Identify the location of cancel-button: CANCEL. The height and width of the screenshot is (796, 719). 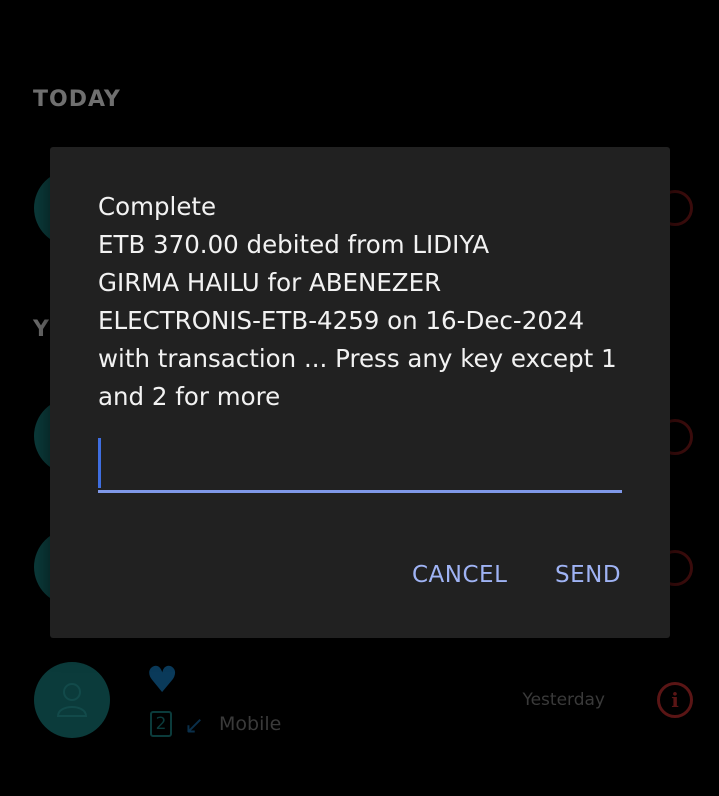
(459, 575).